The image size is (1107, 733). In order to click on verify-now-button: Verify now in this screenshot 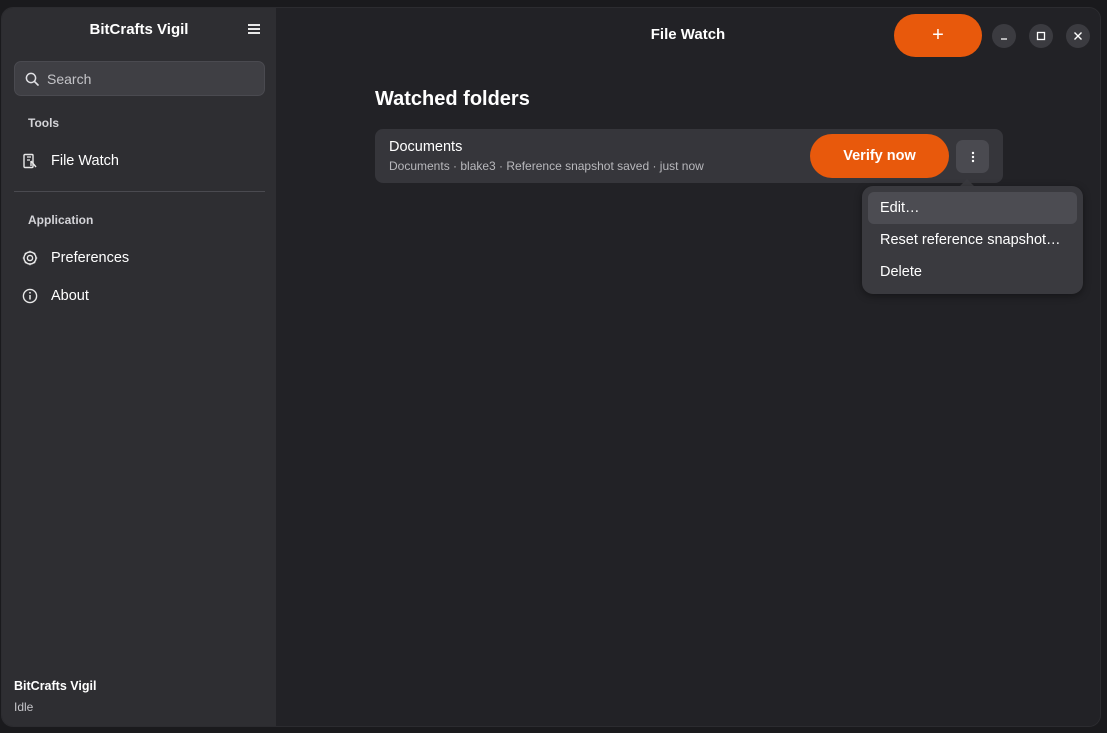, I will do `click(879, 156)`.